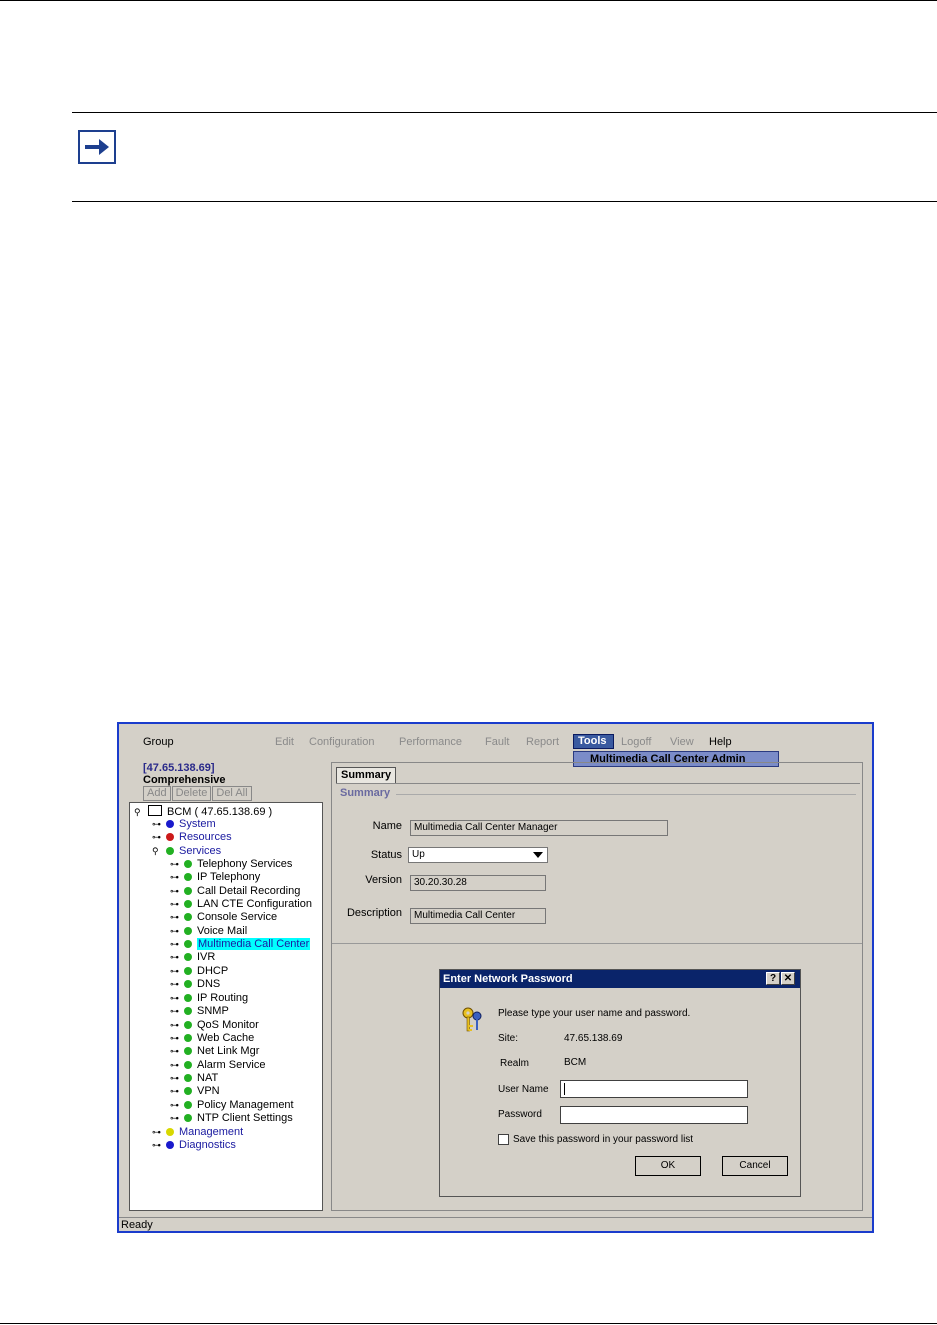  I want to click on tree-item-system: ⊶ System, so click(184, 824).